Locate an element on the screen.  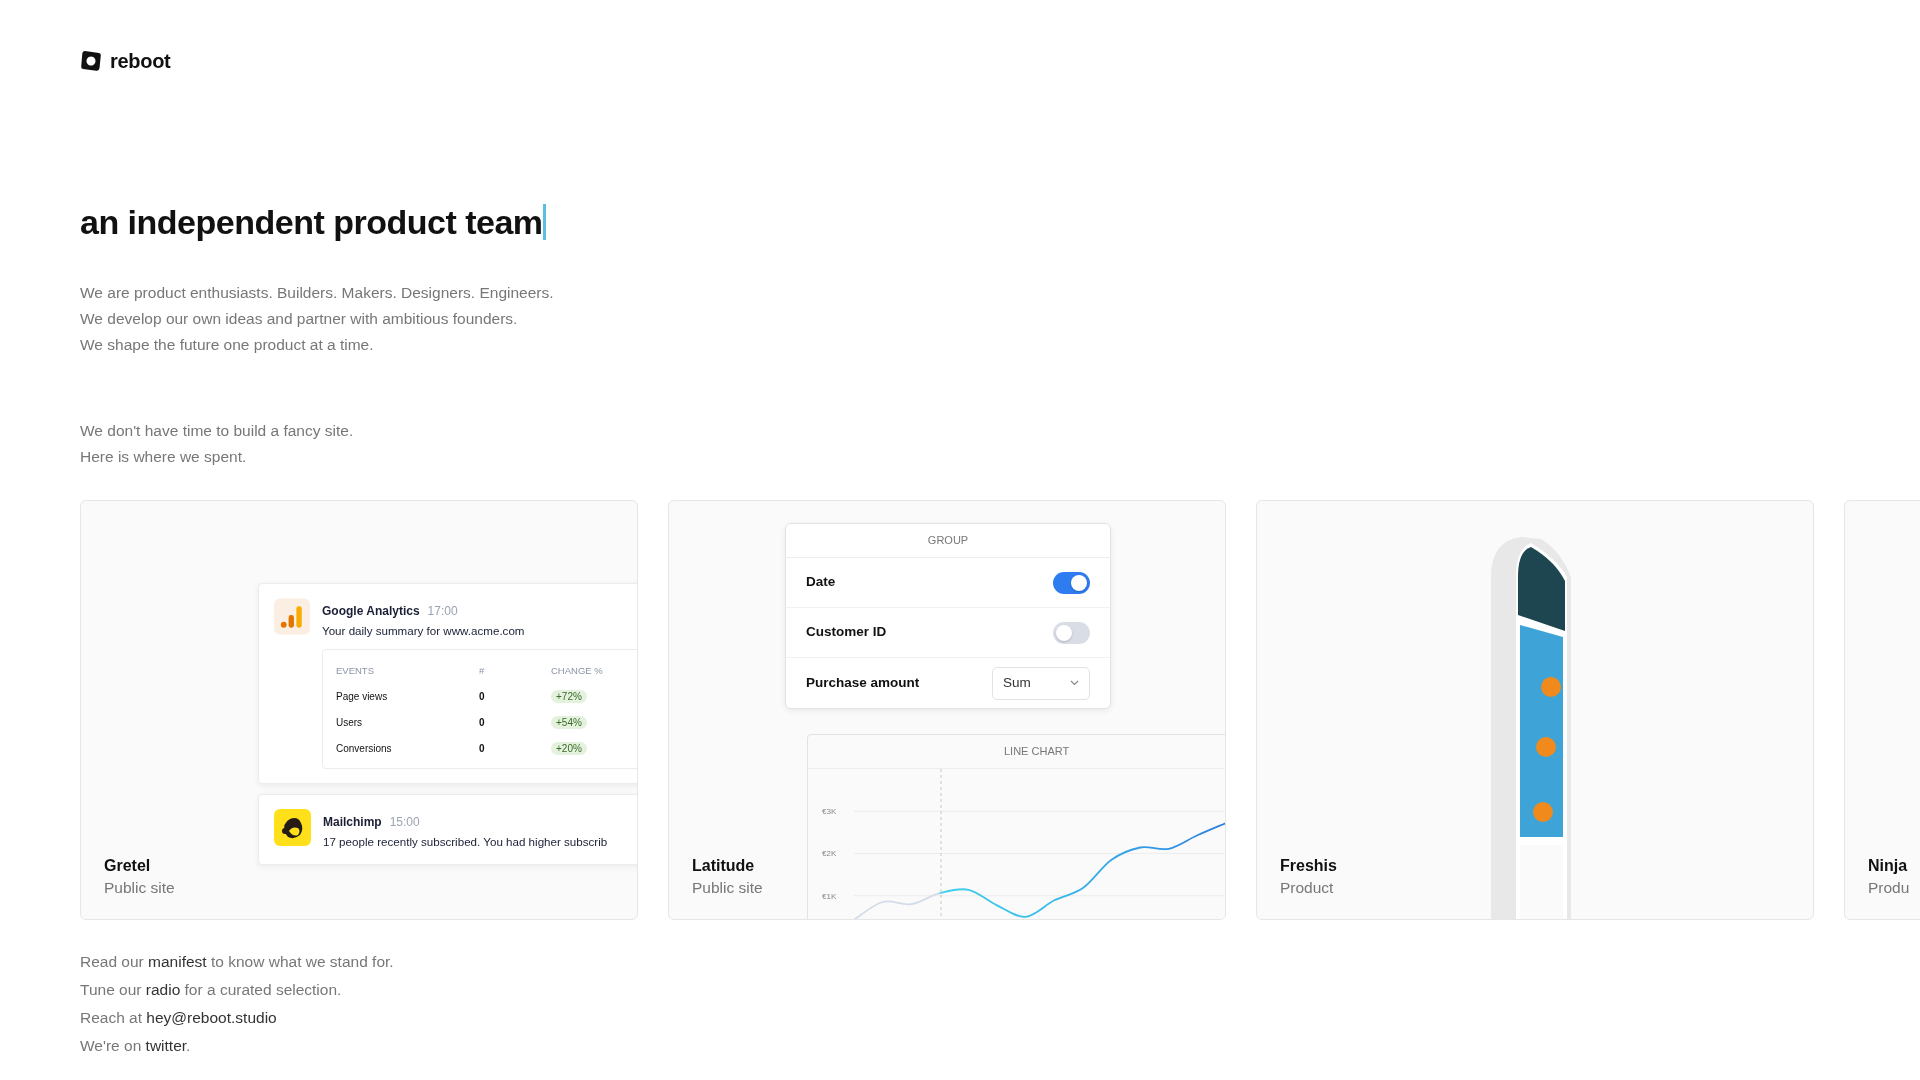
notification-message: Your daily summary for www.acme.com is located at coordinates (424, 631).